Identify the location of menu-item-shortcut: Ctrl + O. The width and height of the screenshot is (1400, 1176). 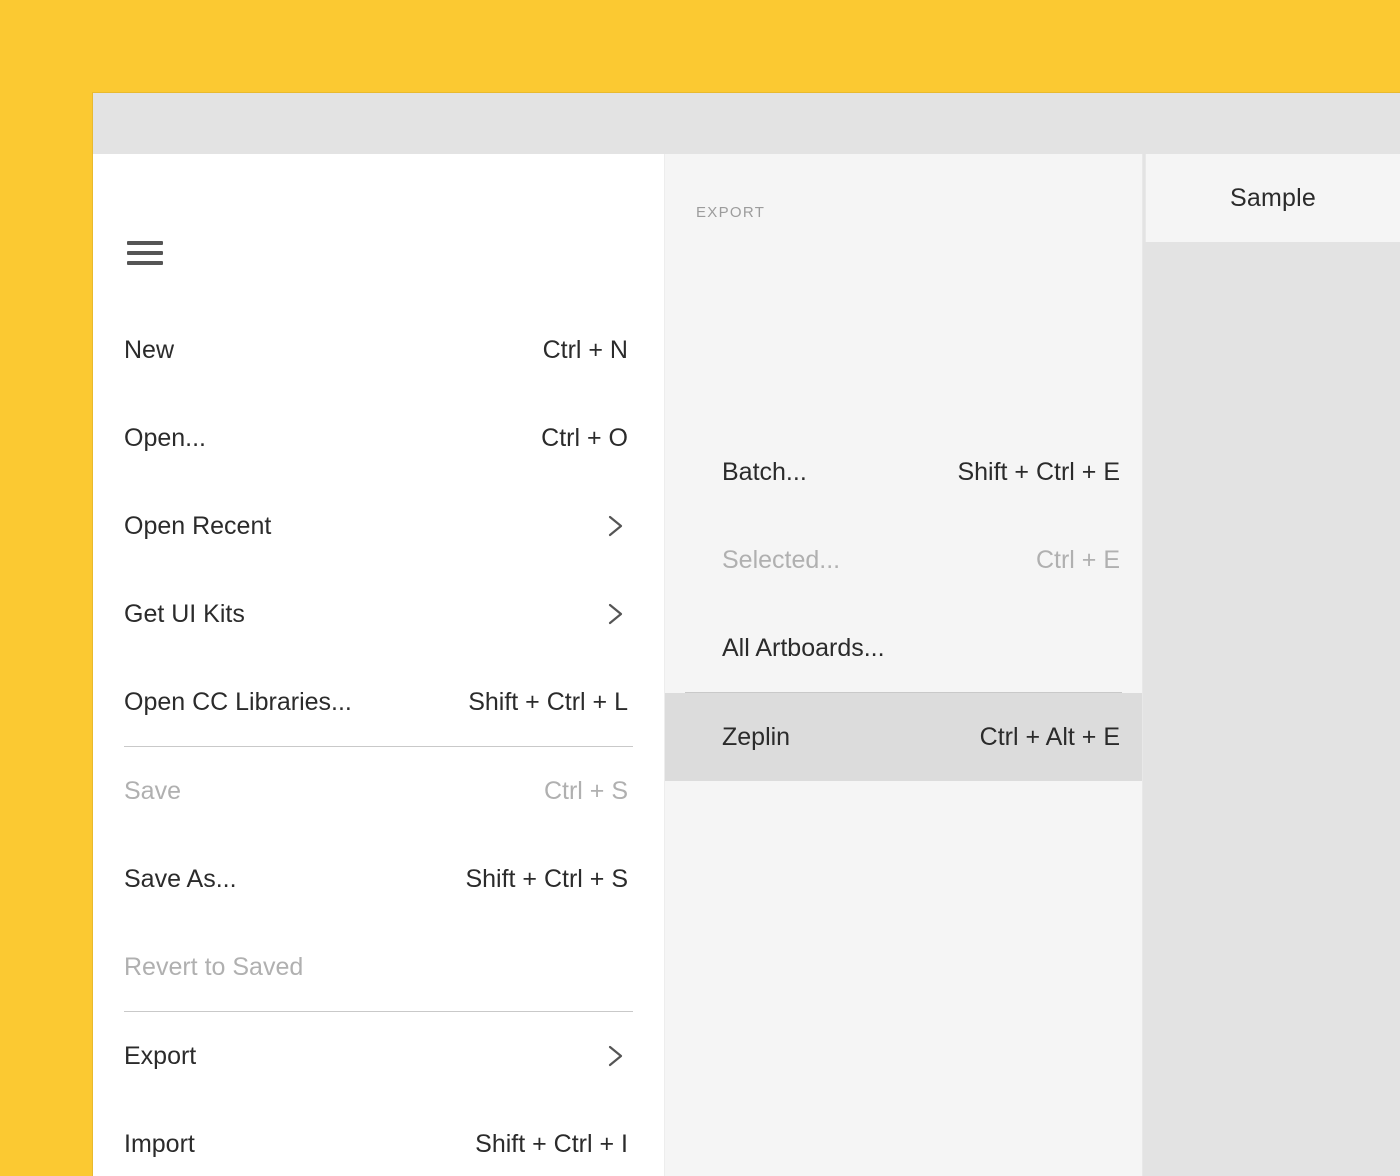
(584, 437).